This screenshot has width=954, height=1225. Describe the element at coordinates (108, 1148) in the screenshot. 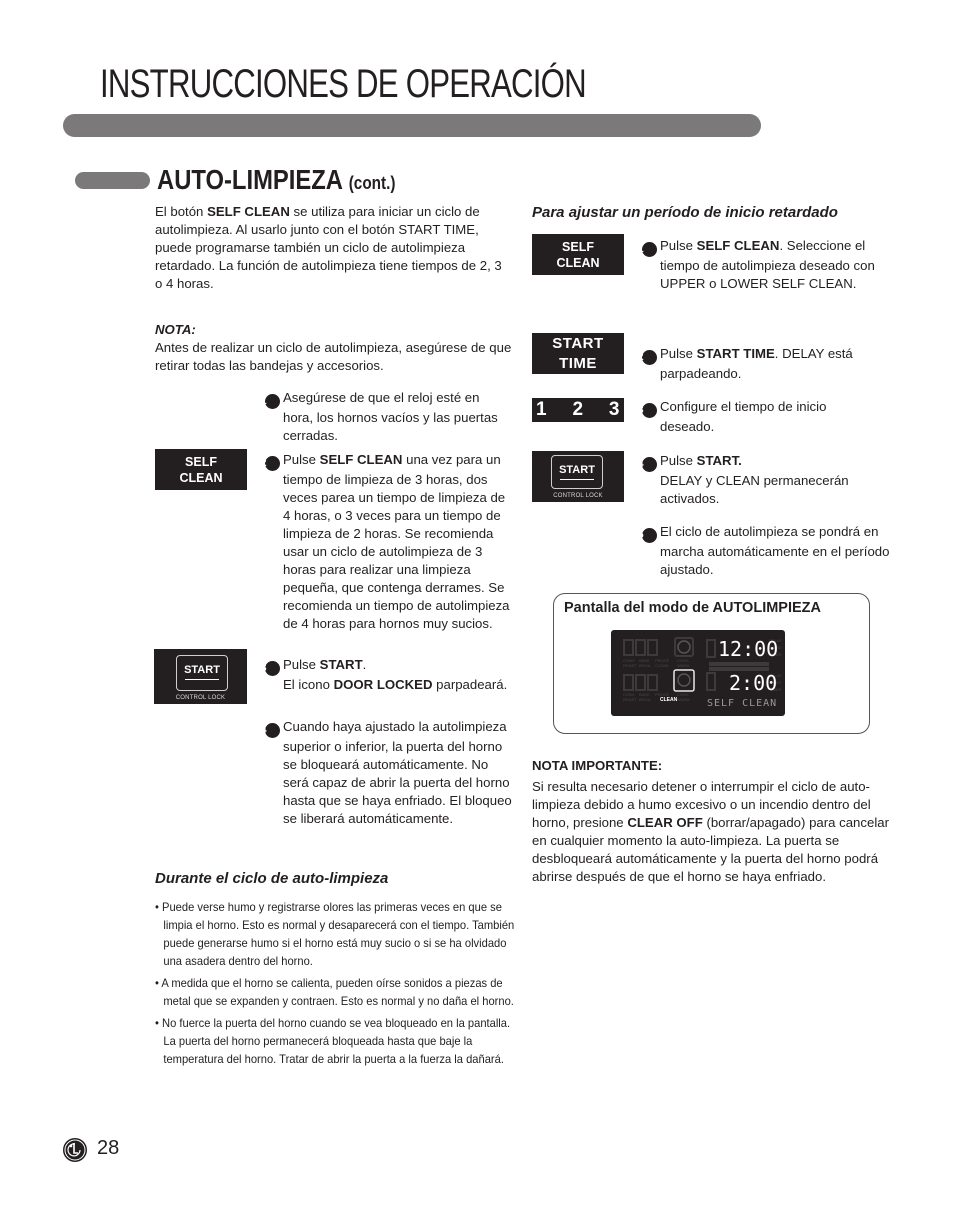

I see `page-number: 28` at that location.